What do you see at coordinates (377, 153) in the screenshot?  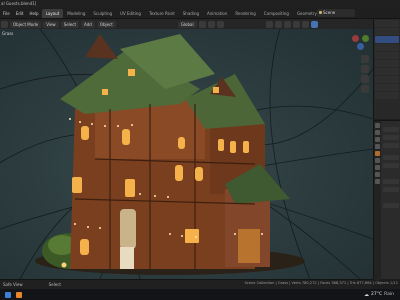 I see `object-tab-icon` at bounding box center [377, 153].